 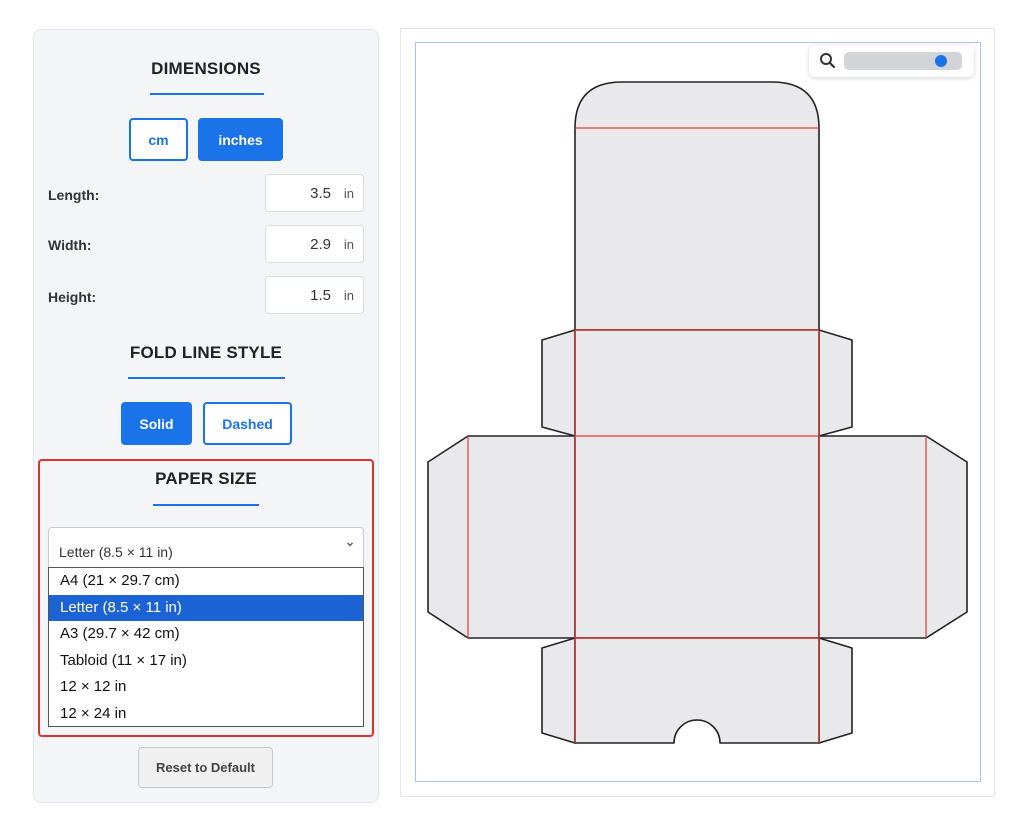 What do you see at coordinates (558, 690) in the screenshot?
I see `lower-left-dust-flap` at bounding box center [558, 690].